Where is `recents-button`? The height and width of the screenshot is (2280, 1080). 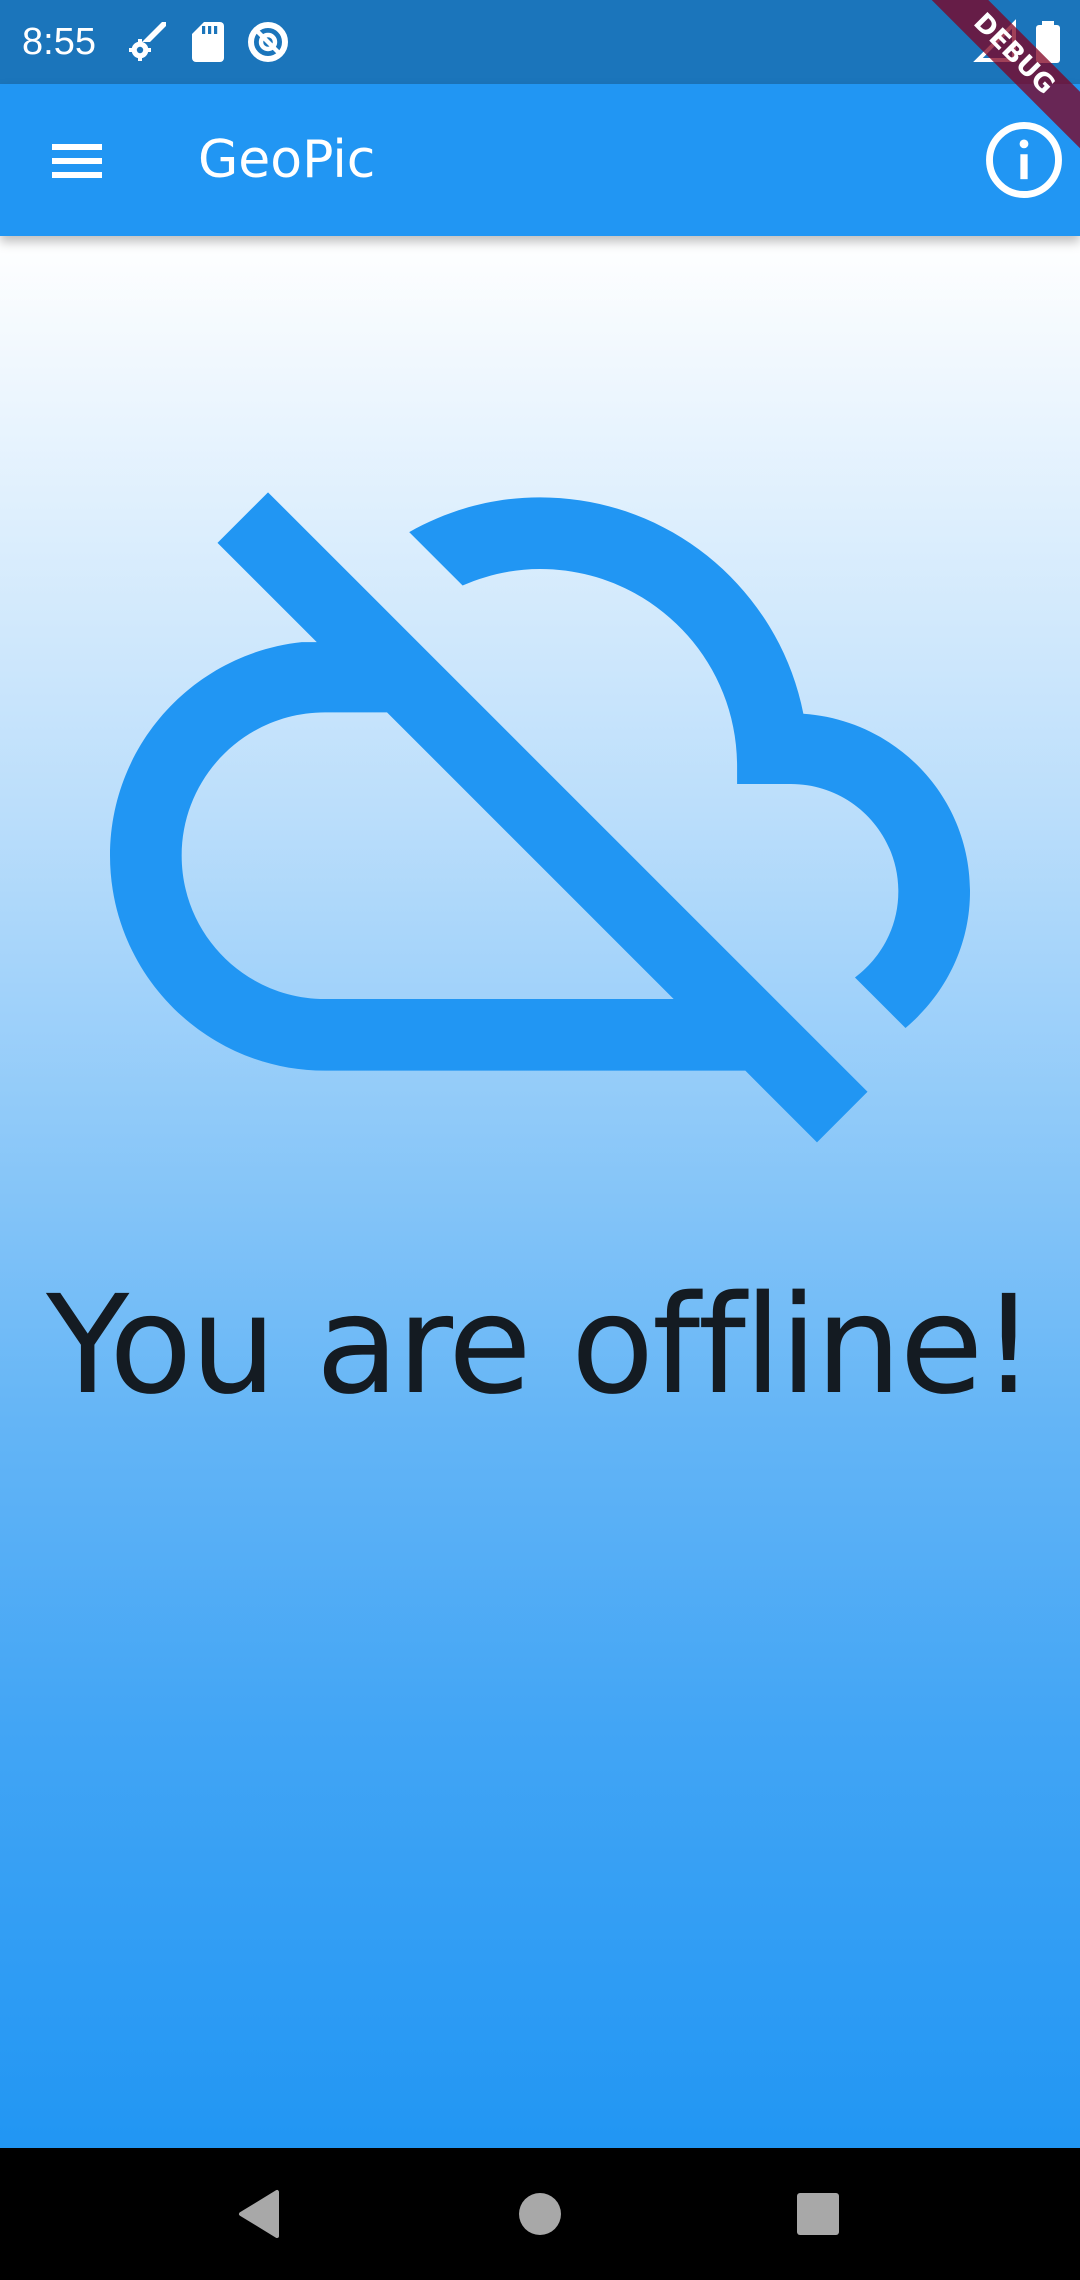 recents-button is located at coordinates (818, 2214).